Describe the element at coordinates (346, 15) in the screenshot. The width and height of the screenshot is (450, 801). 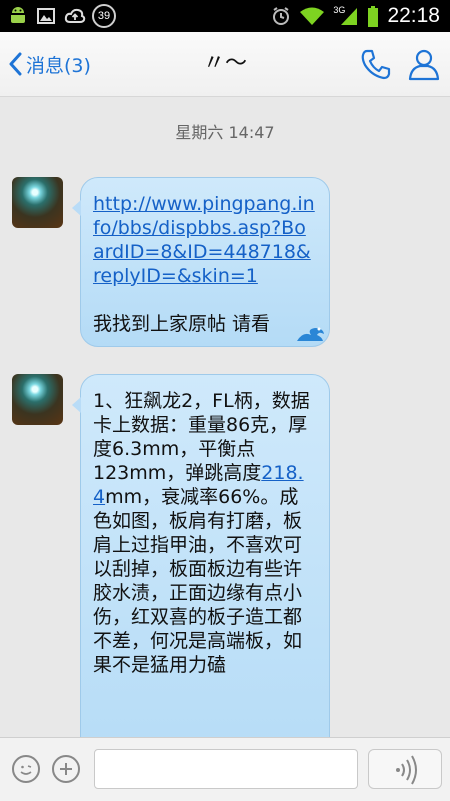
I see `signal-icon: 3G` at that location.